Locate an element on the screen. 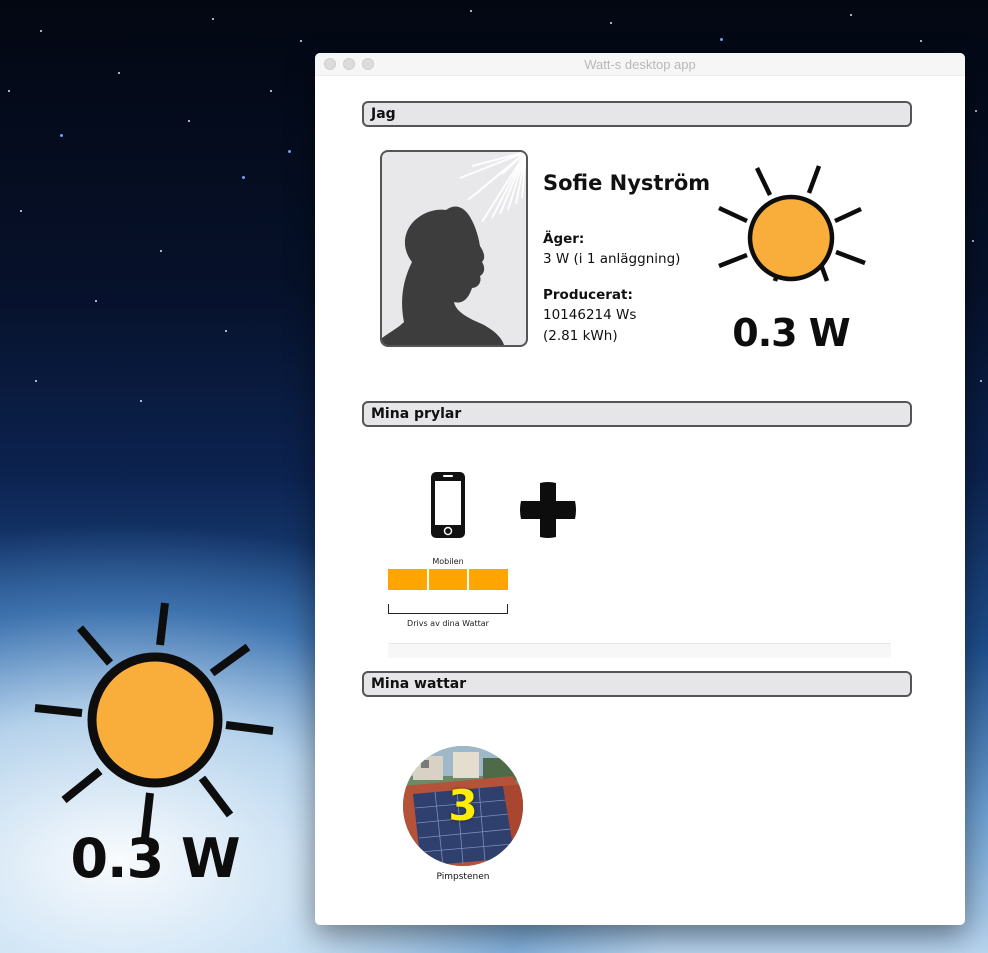  desktop-sun-widget: 0.3 W is located at coordinates (155, 750).